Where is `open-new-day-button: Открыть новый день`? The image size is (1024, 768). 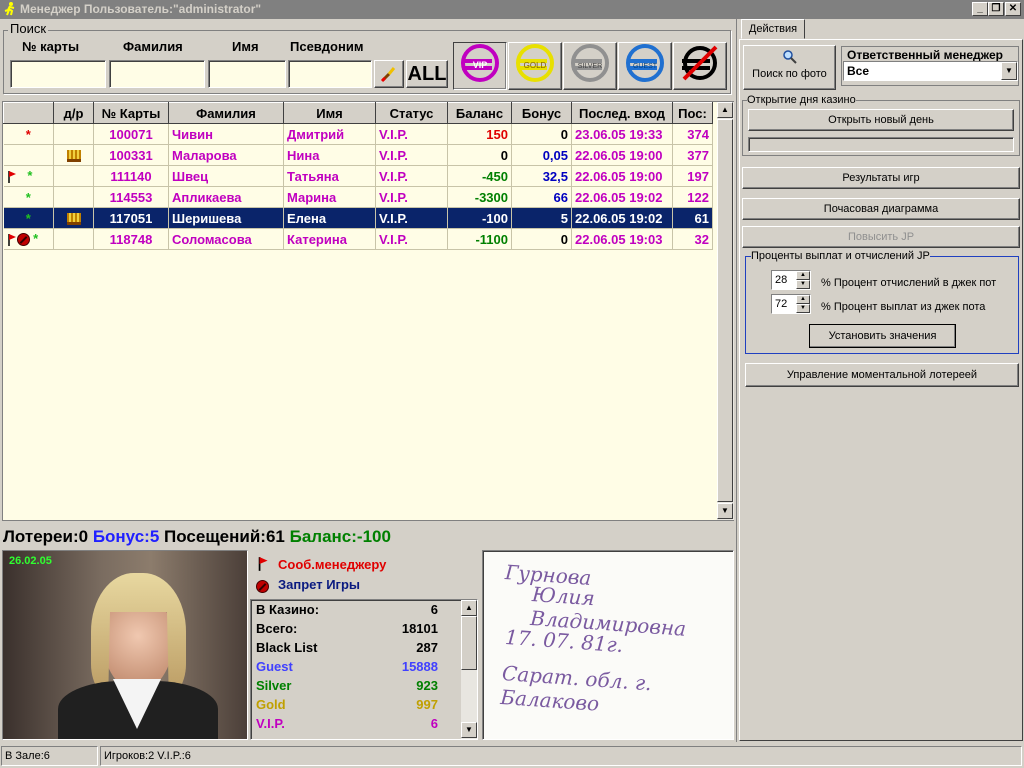 open-new-day-button: Открыть новый день is located at coordinates (881, 120).